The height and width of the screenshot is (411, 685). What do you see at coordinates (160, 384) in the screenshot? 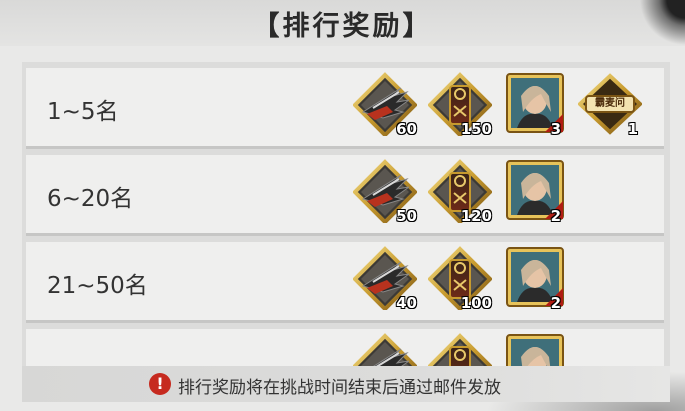
I see `warning-icon: !` at bounding box center [160, 384].